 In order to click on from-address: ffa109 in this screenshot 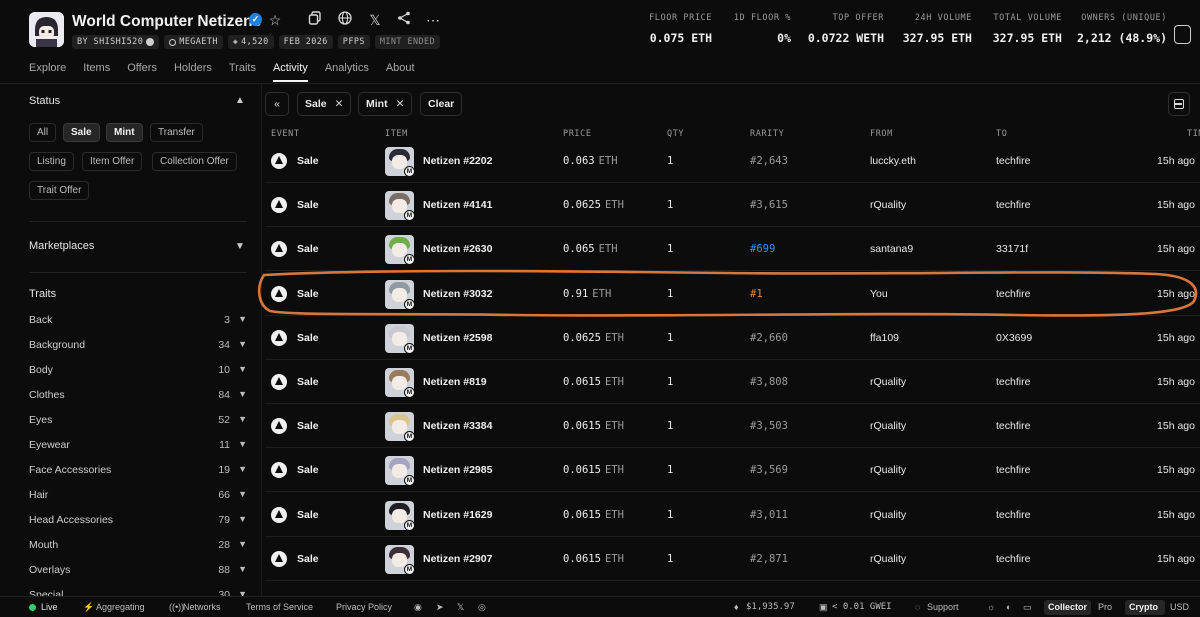, I will do `click(884, 338)`.